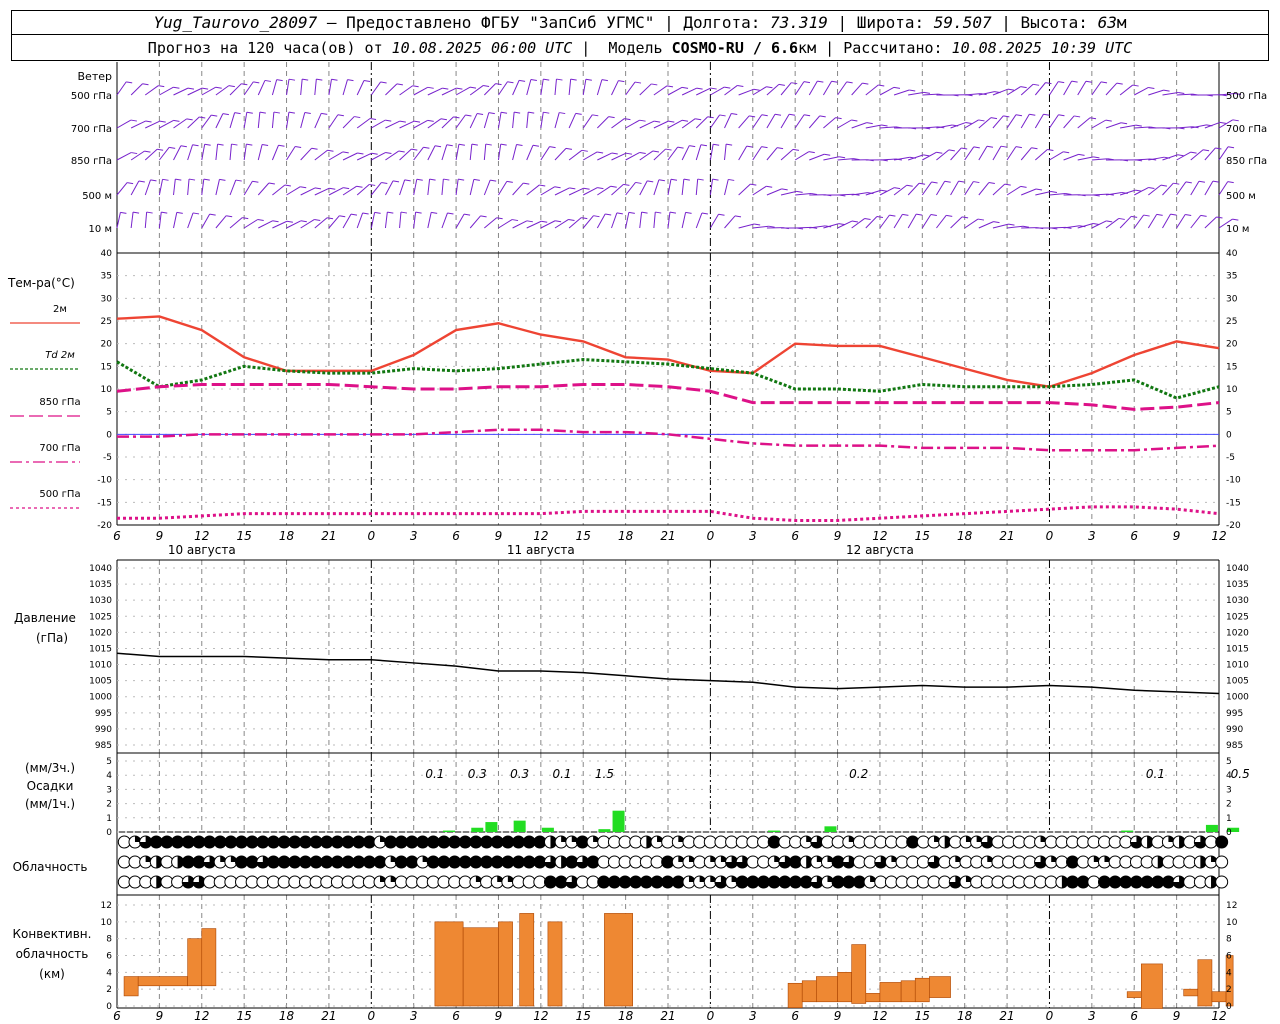 This screenshot has width=1280, height=1024. Describe the element at coordinates (109, 790) in the screenshot. I see `precip-y-tick: 3` at that location.